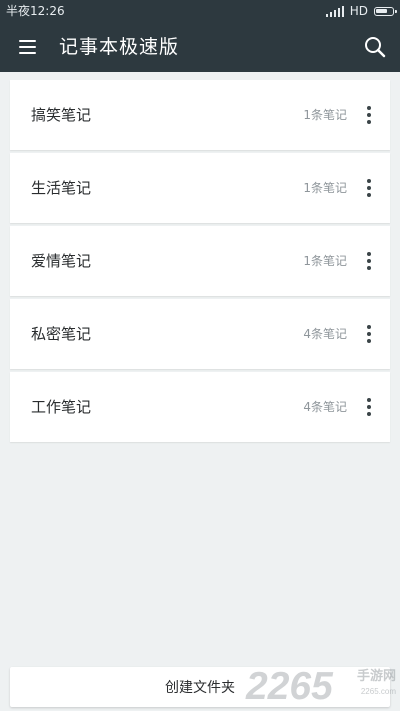 This screenshot has height=711, width=400. What do you see at coordinates (35, 11) in the screenshot?
I see `status-time: 半夜12:26` at bounding box center [35, 11].